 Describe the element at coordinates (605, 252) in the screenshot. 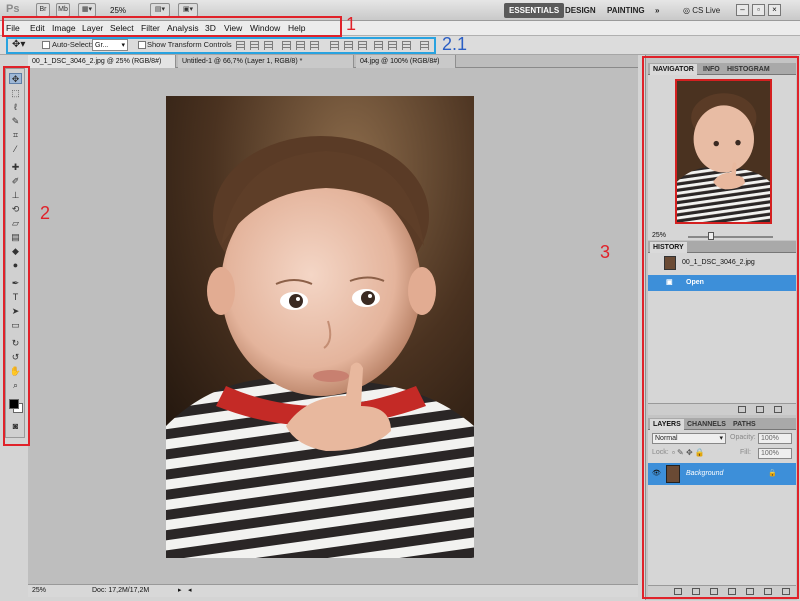

I see `annotation-label-3: 3` at that location.